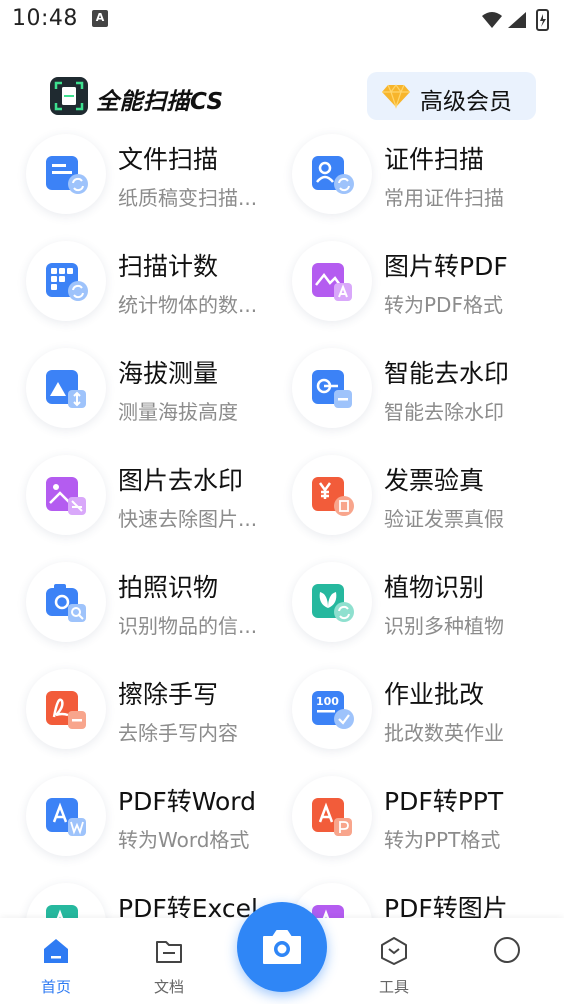 Image resolution: width=564 pixels, height=1004 pixels. I want to click on tool-subtitle: 转为Word格式, so click(184, 840).